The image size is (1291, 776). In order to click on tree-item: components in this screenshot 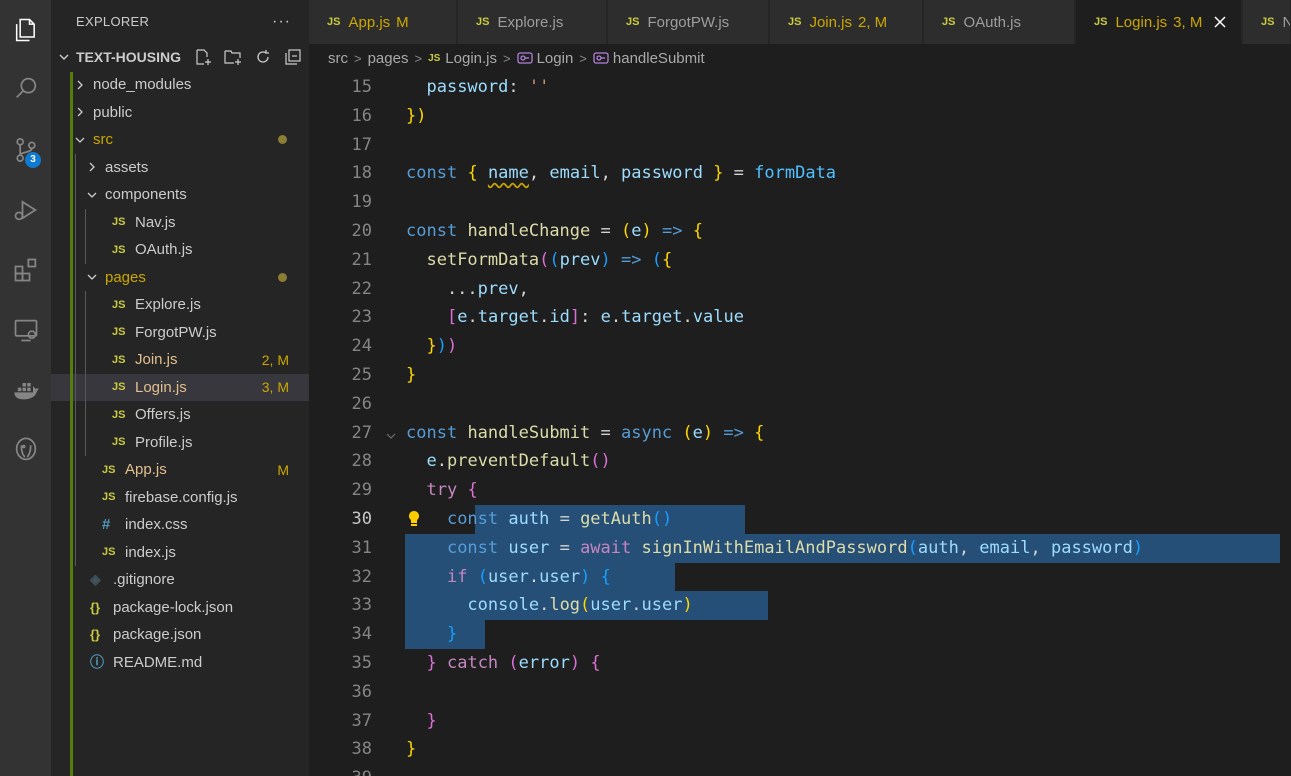, I will do `click(180, 195)`.